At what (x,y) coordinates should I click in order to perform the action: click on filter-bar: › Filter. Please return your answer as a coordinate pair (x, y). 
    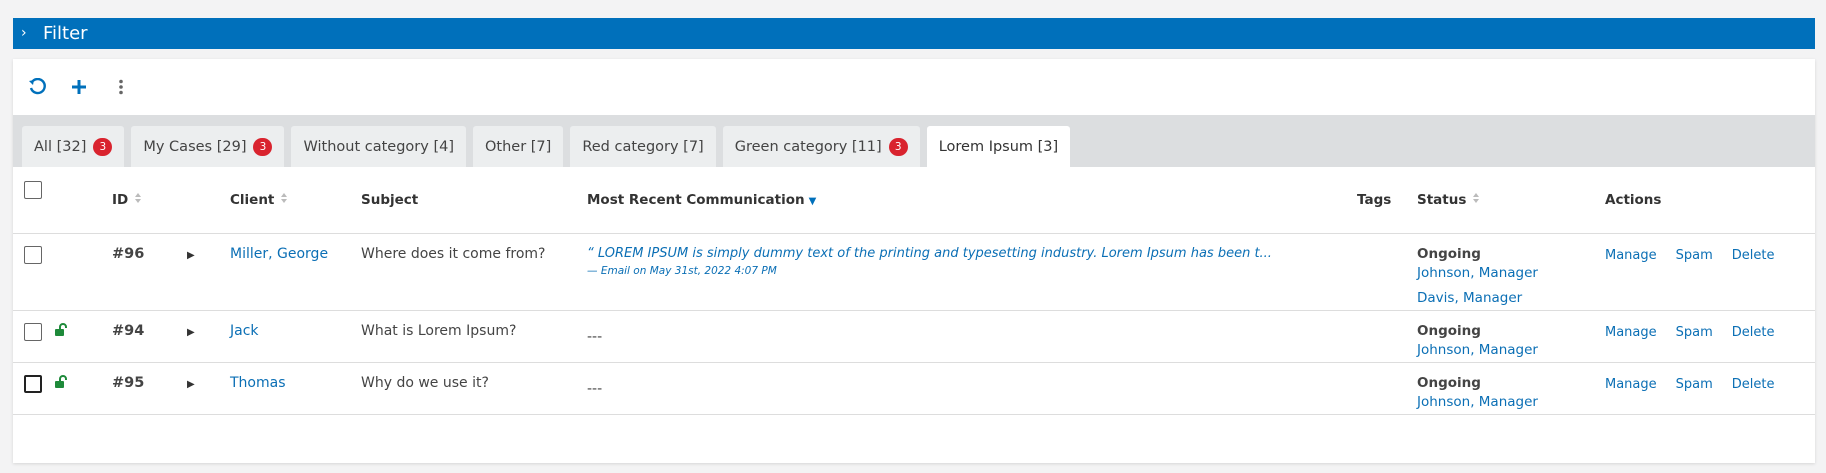
    Looking at the image, I should click on (914, 33).